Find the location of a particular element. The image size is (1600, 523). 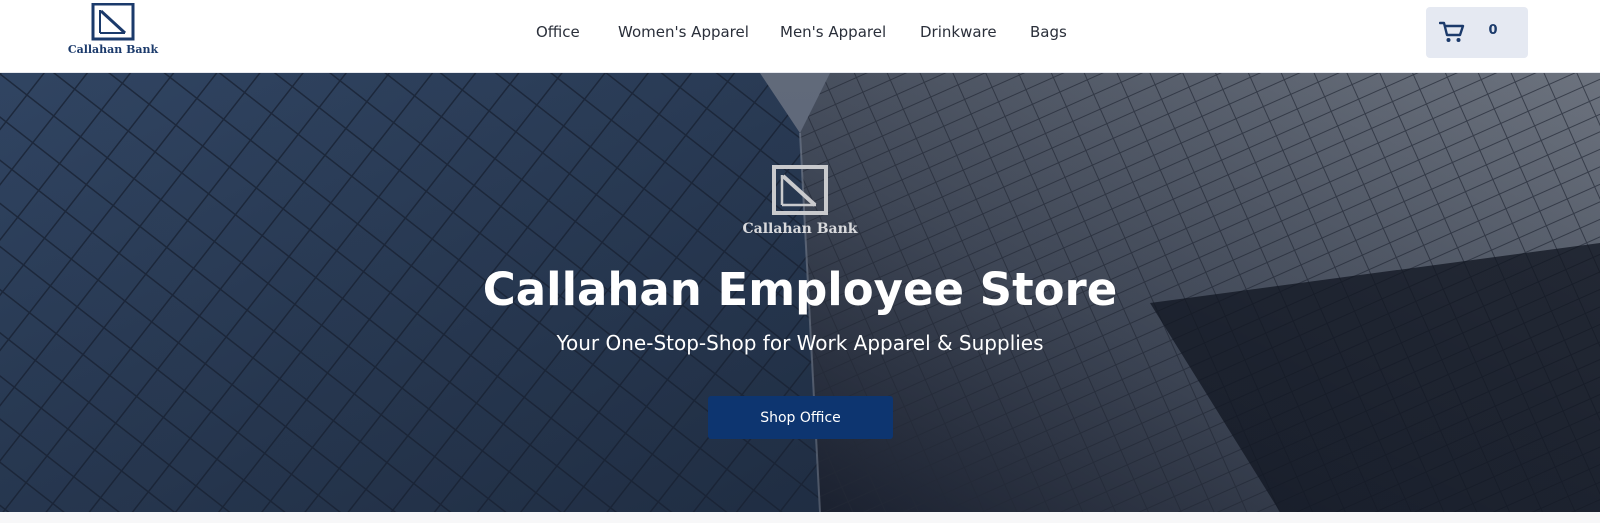

bank-logo-icon is located at coordinates (800, 190).